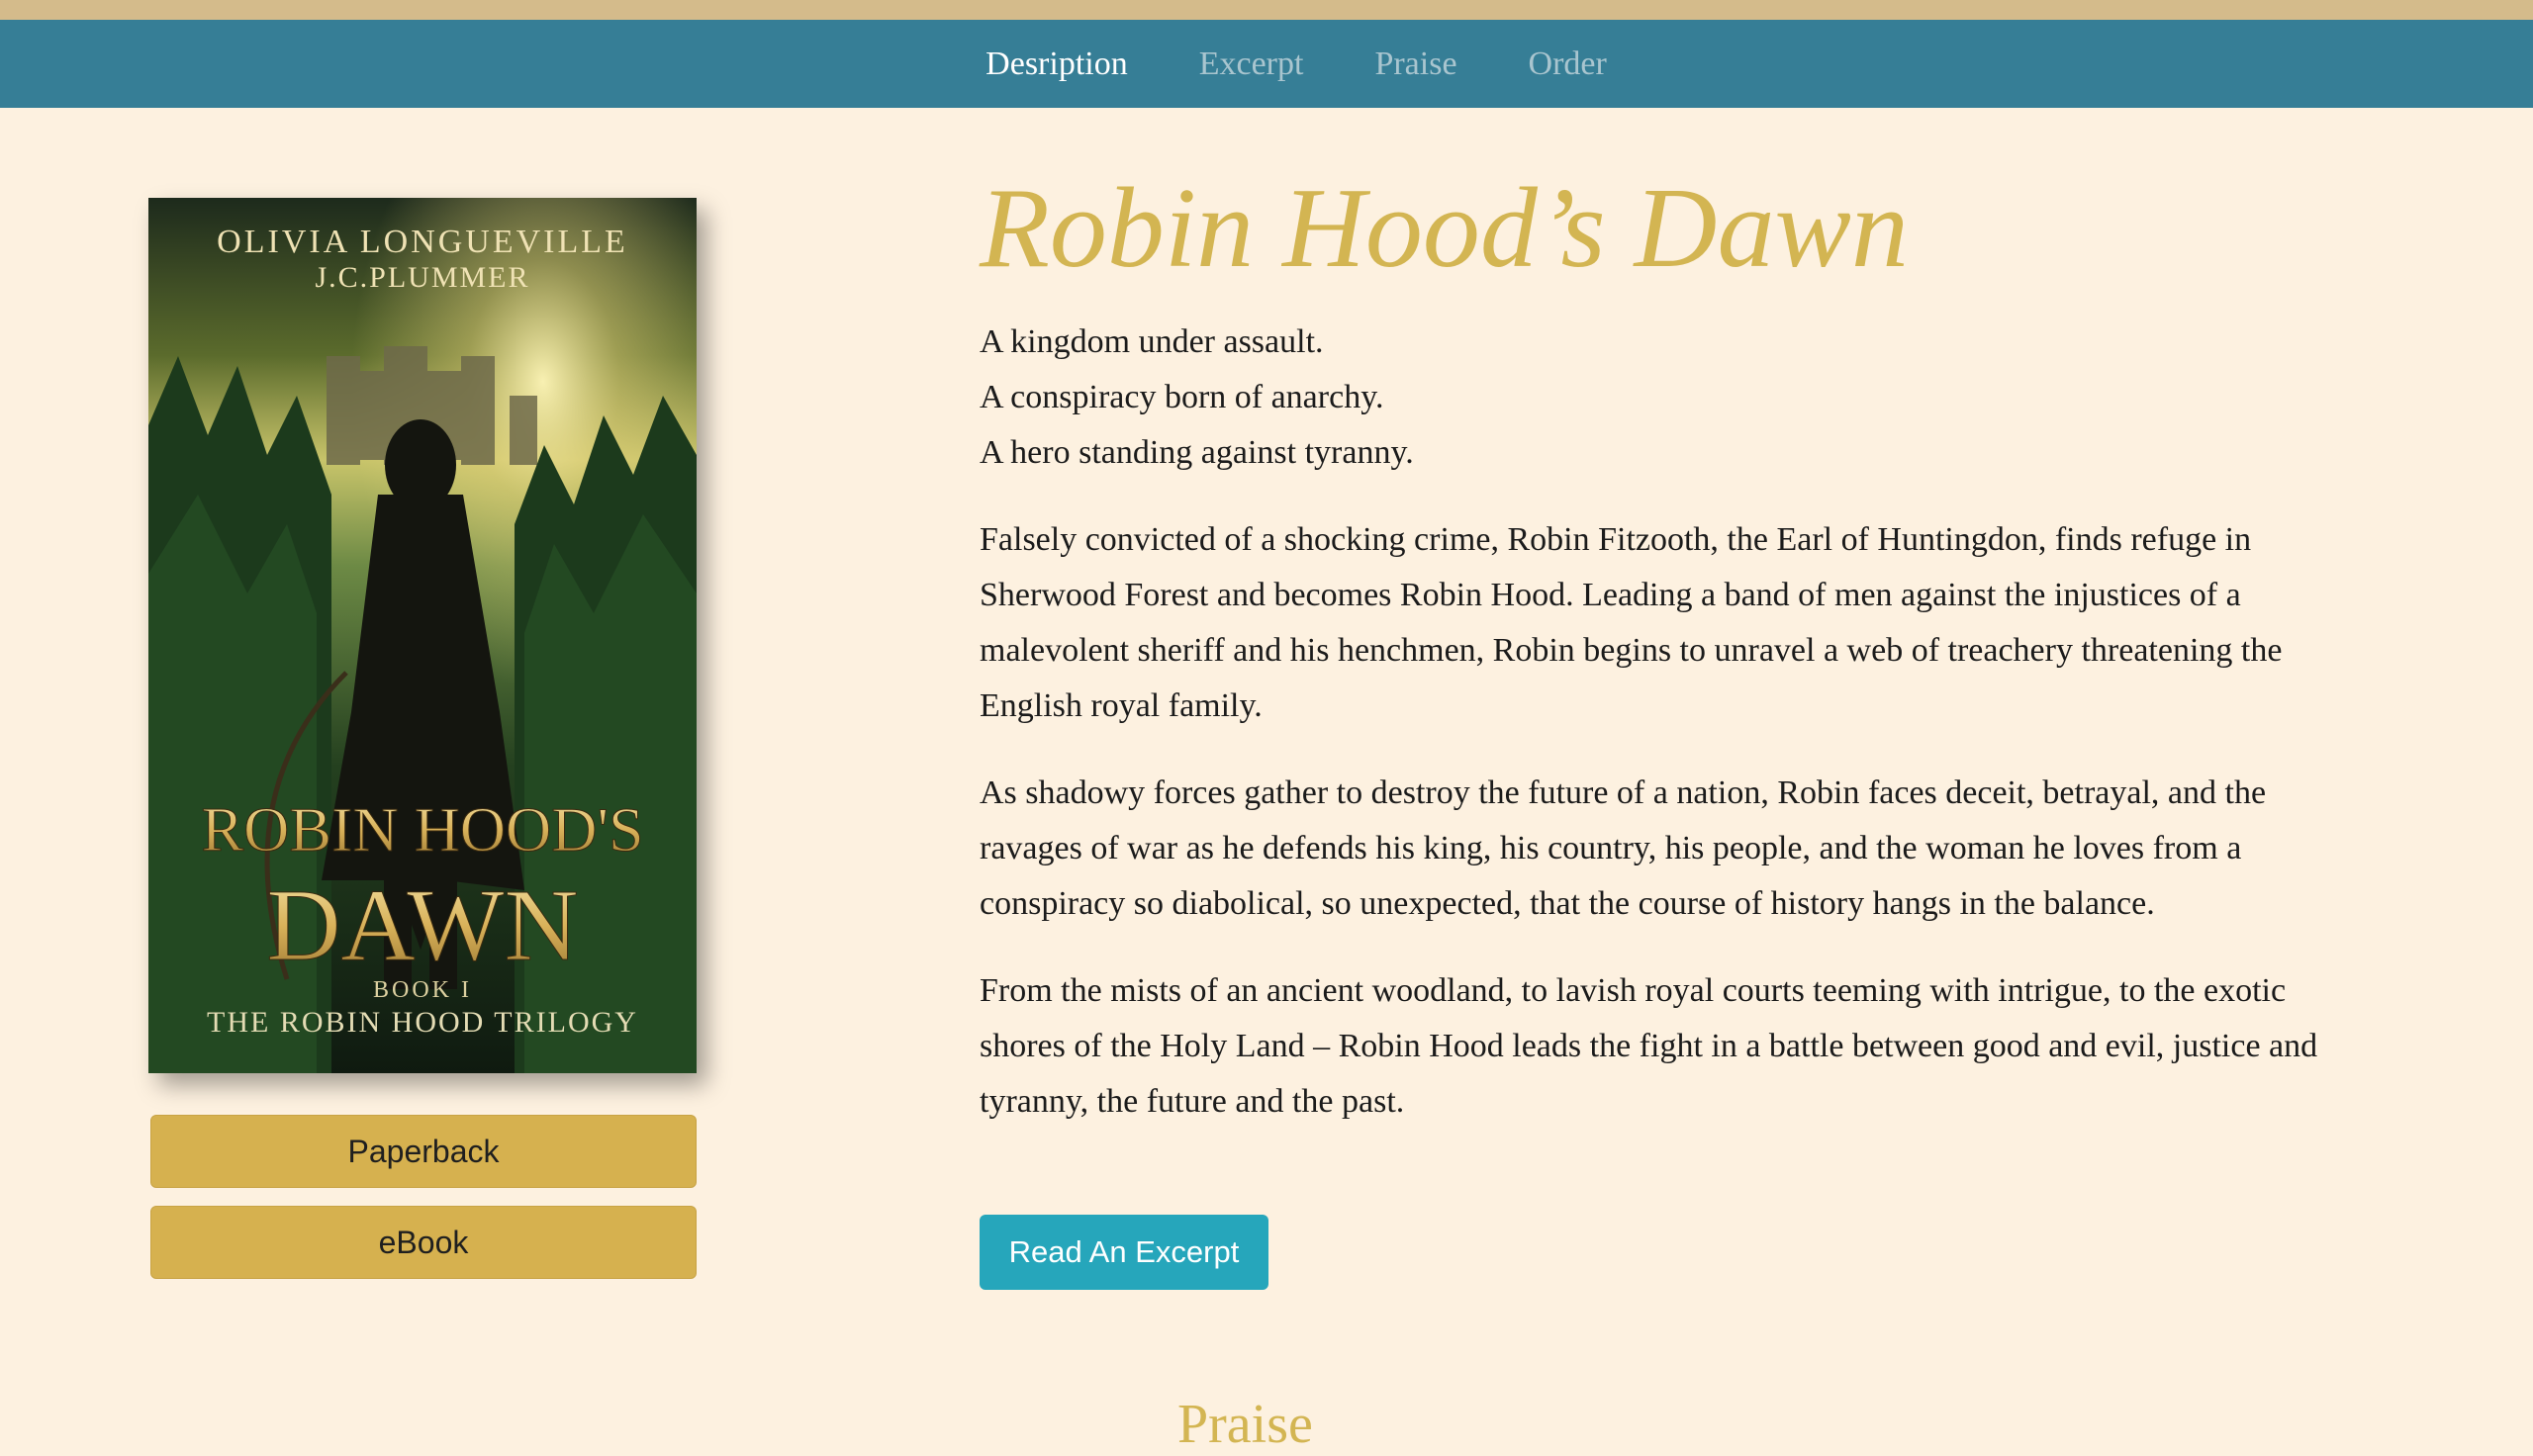 The image size is (2533, 1456). What do you see at coordinates (1057, 64) in the screenshot?
I see `nav-item-description: Desription` at bounding box center [1057, 64].